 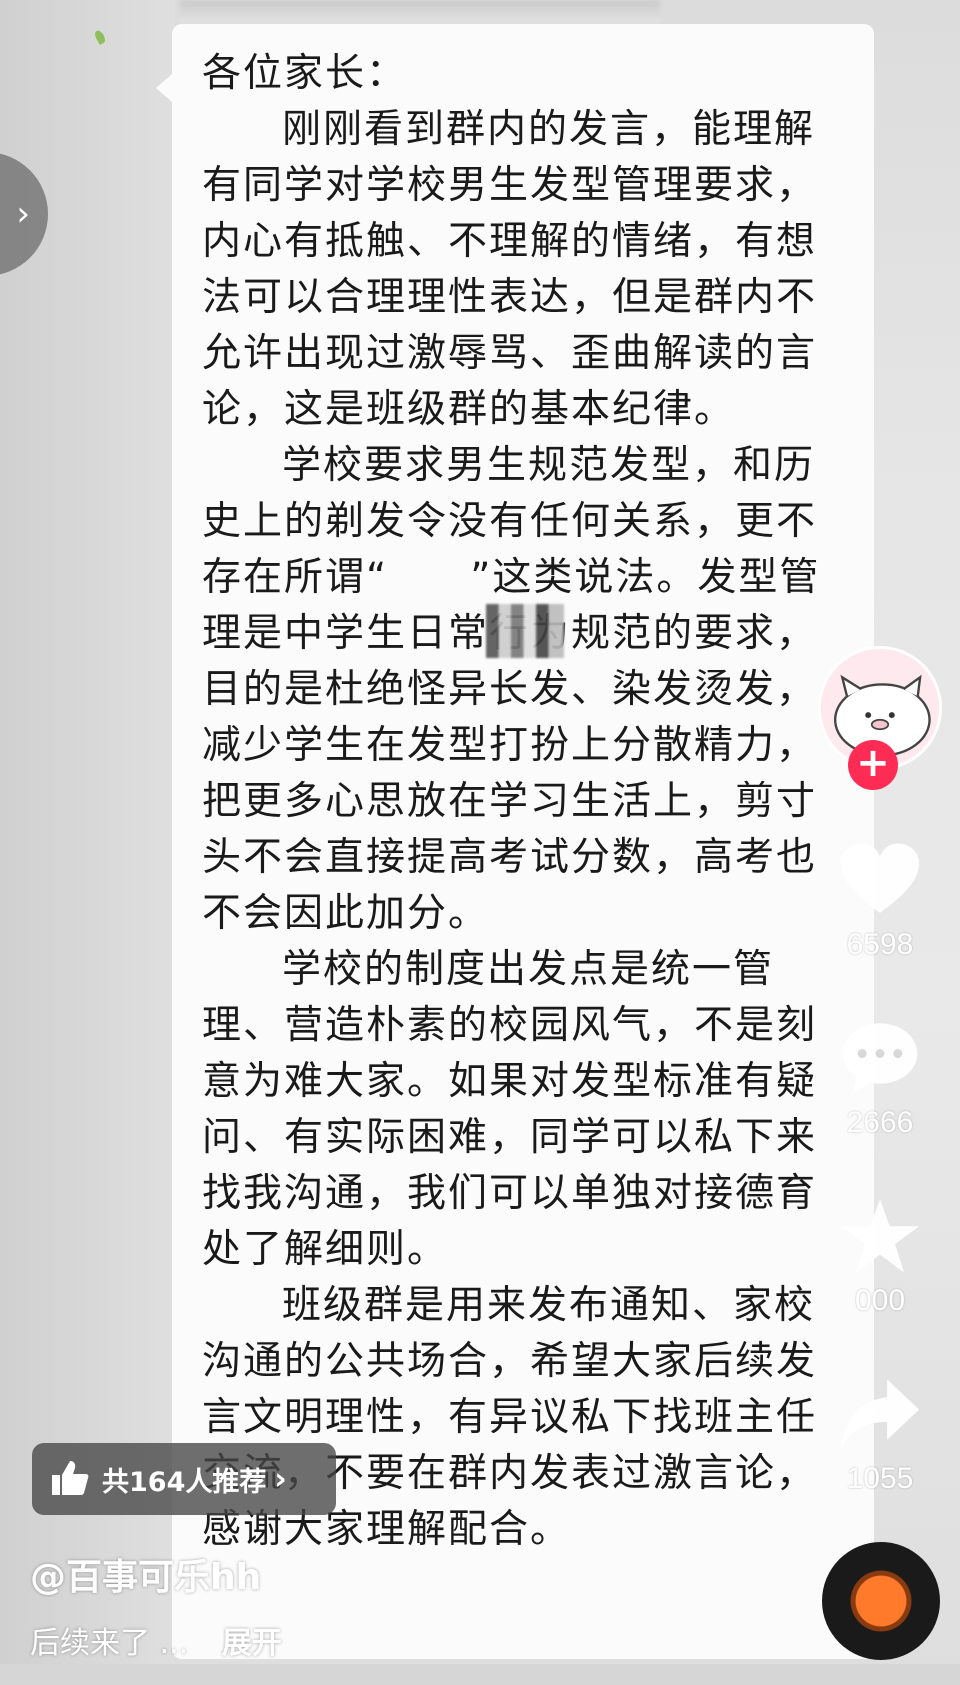 What do you see at coordinates (525, 631) in the screenshot?
I see `mosaic-redaction` at bounding box center [525, 631].